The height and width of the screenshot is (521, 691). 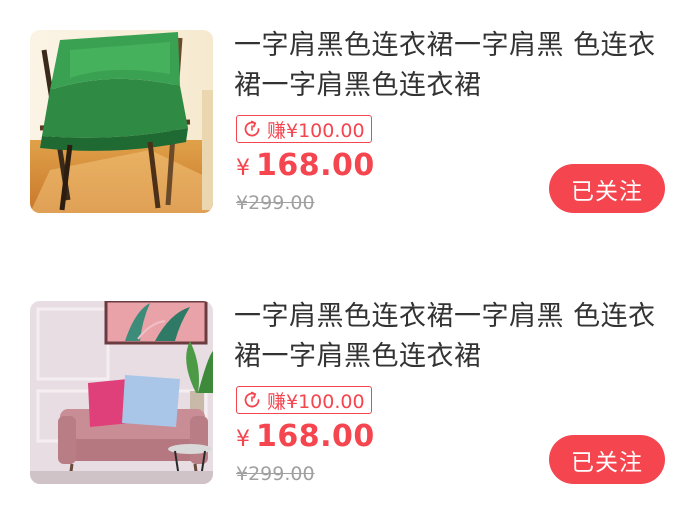 What do you see at coordinates (121, 121) in the screenshot?
I see `product-image-green-chair` at bounding box center [121, 121].